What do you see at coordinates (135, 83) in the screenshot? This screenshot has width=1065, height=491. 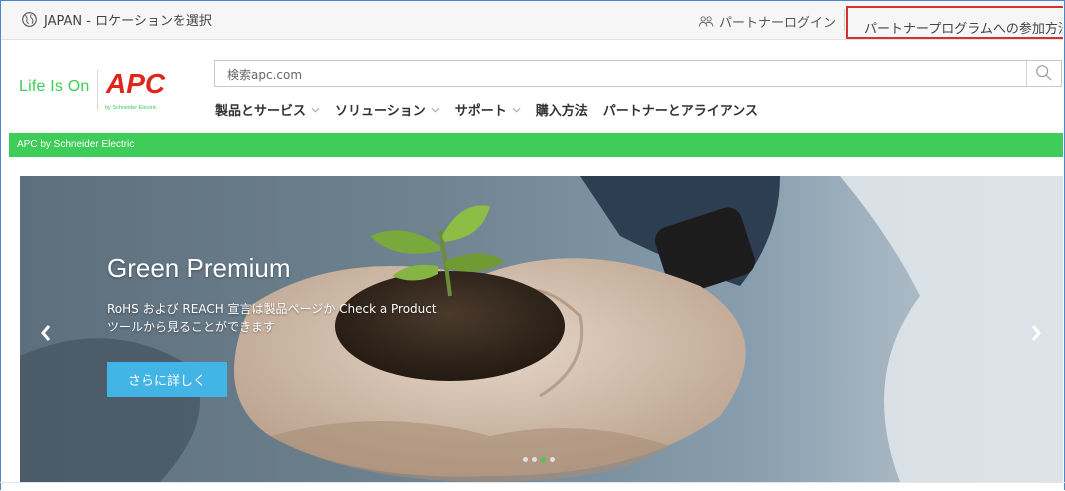 I see `apc-logo-text: APC` at bounding box center [135, 83].